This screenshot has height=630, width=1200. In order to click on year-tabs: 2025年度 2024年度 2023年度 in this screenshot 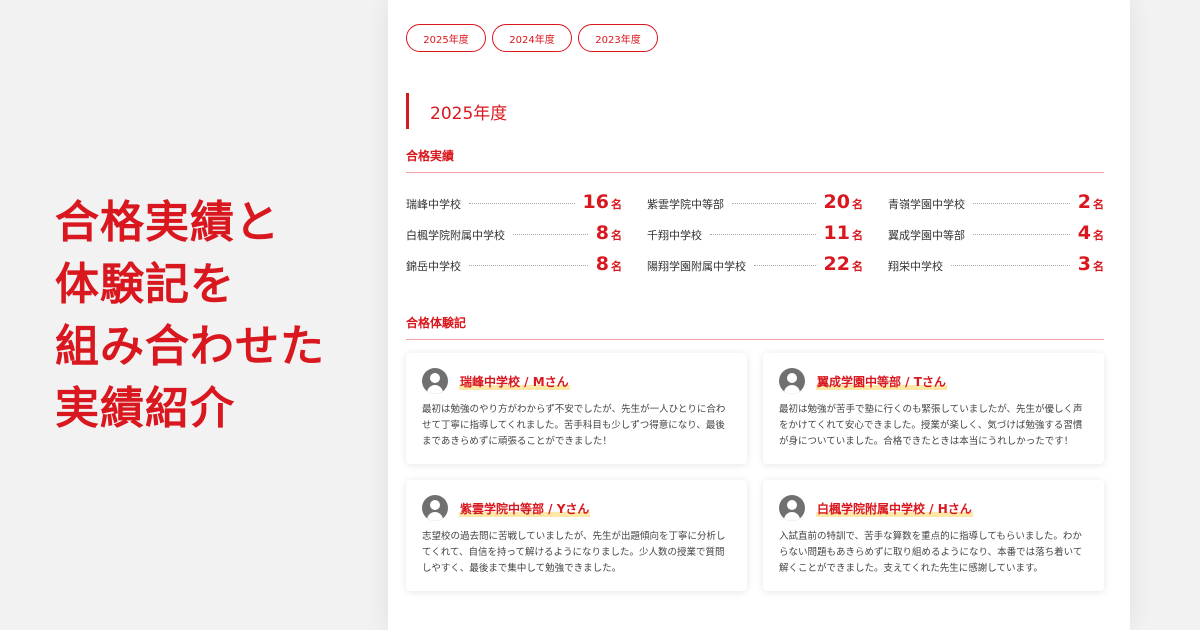, I will do `click(532, 38)`.